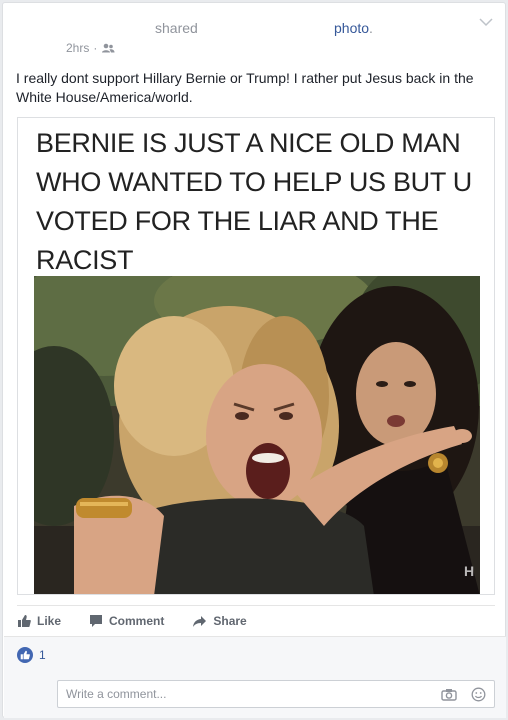 The width and height of the screenshot is (508, 720). What do you see at coordinates (37, 694) in the screenshot?
I see `avatar` at bounding box center [37, 694].